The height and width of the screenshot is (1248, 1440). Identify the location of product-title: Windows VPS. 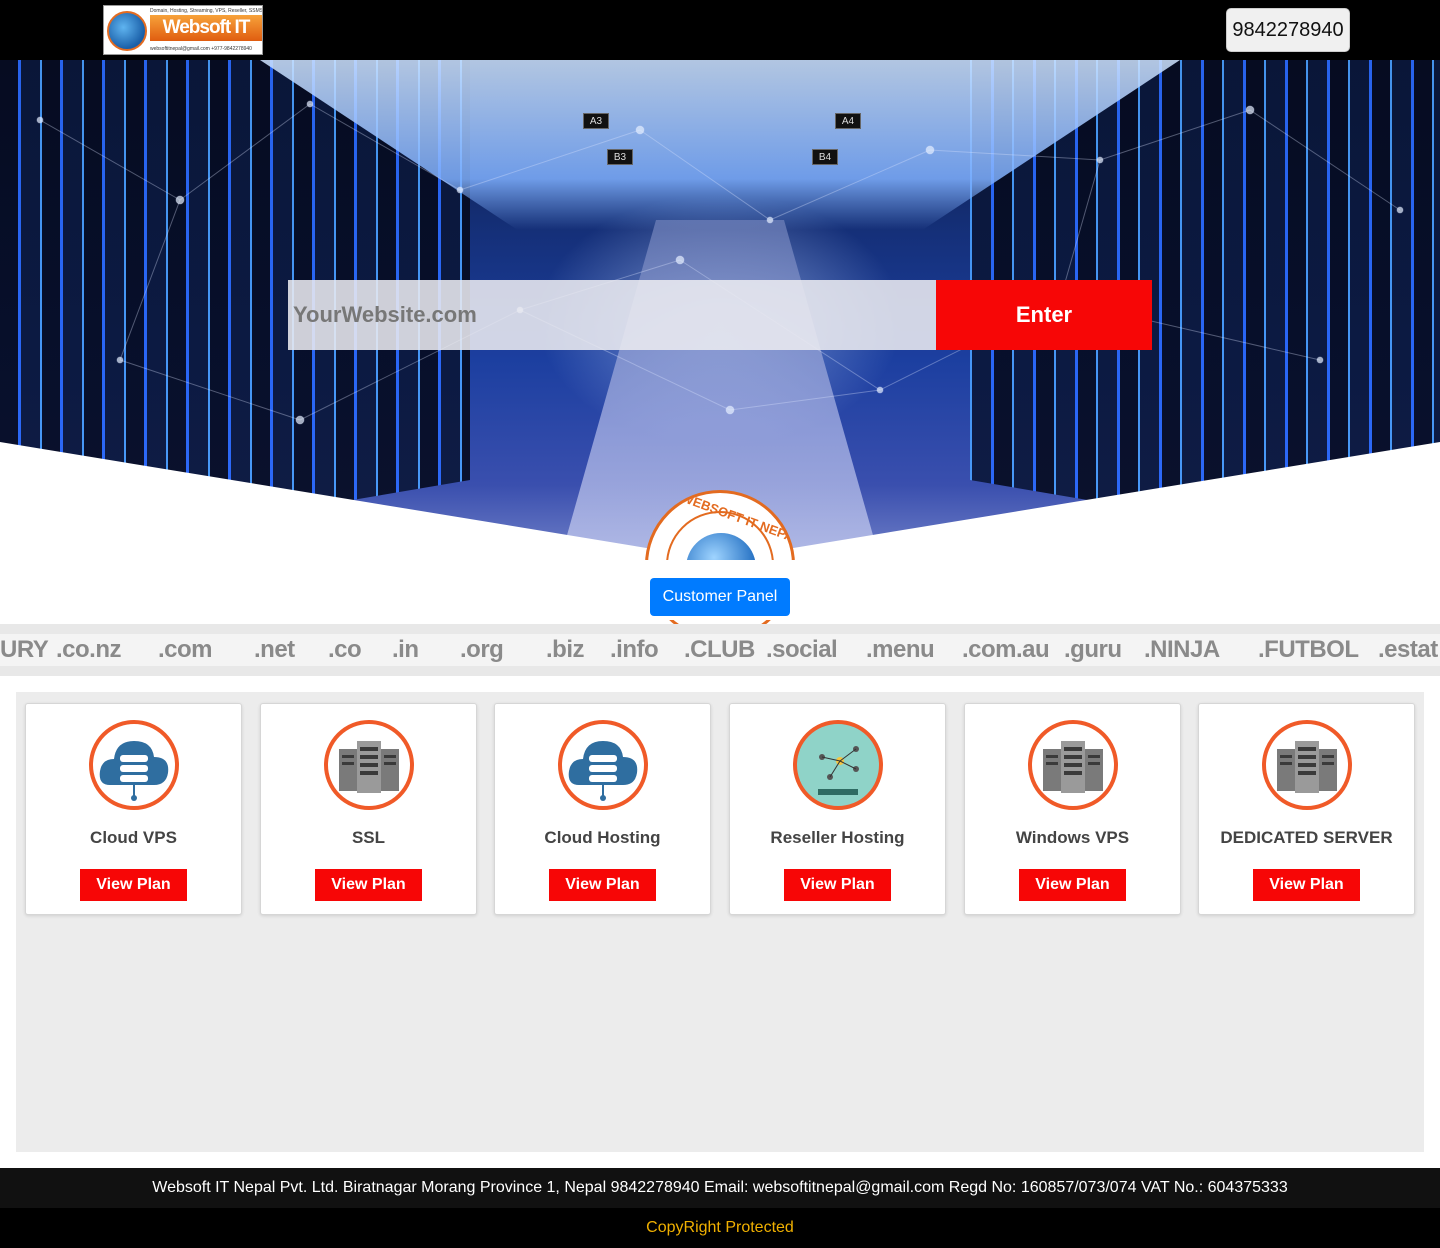
(1072, 837).